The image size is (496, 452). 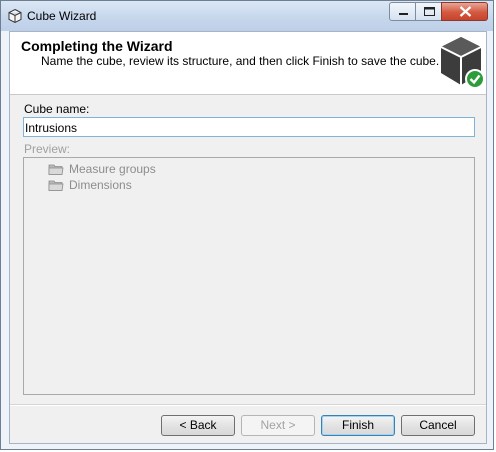 I want to click on maximize-icon, so click(x=429, y=11).